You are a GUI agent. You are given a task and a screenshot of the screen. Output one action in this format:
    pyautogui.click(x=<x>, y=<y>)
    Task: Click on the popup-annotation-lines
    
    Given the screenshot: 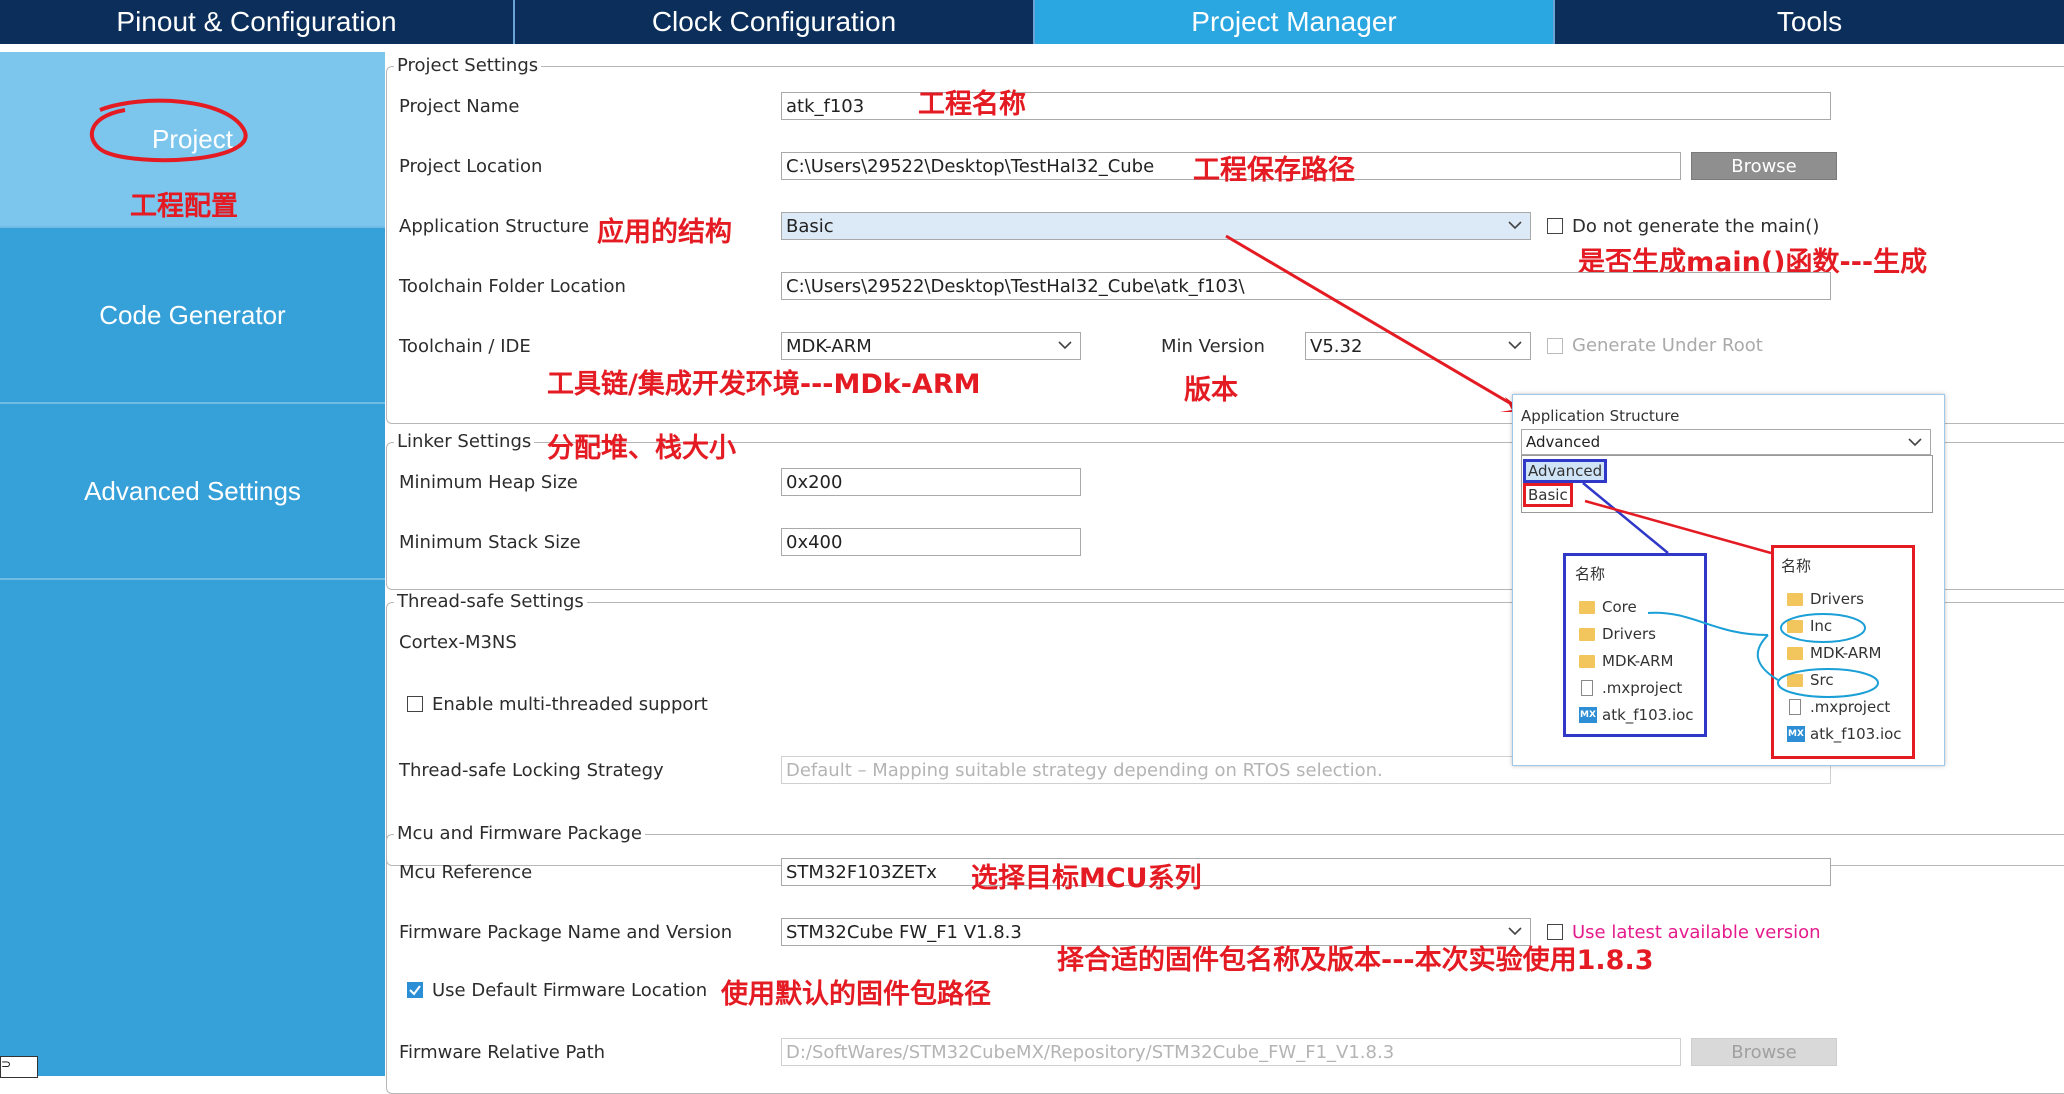 What is the action you would take?
    pyautogui.click(x=1730, y=590)
    